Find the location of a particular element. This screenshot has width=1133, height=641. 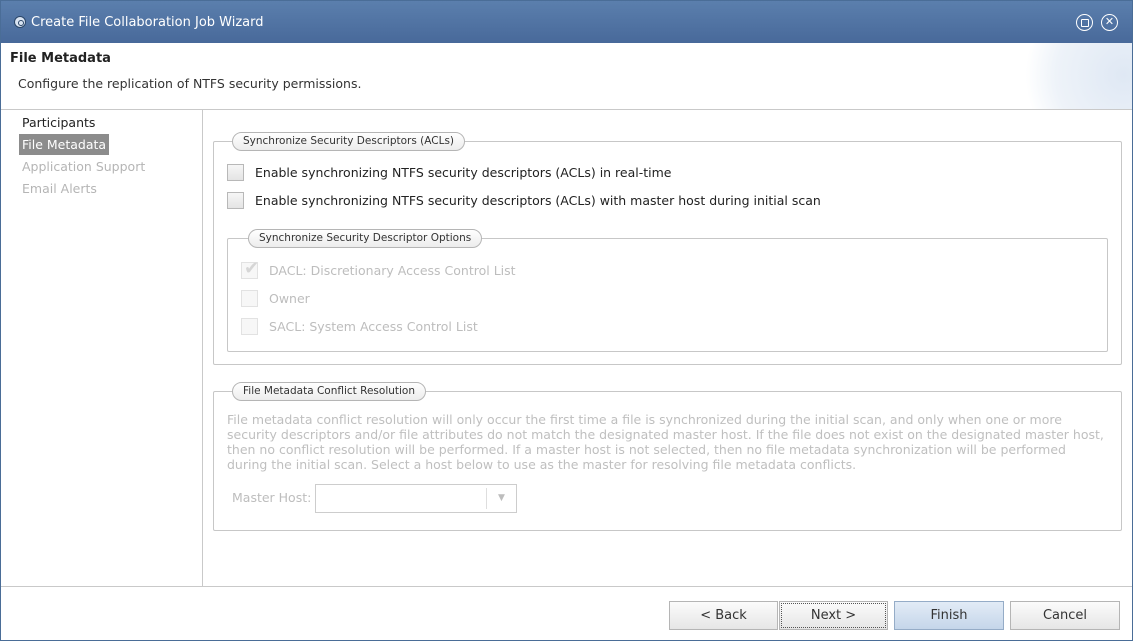

owner-checkbox is located at coordinates (249, 298).